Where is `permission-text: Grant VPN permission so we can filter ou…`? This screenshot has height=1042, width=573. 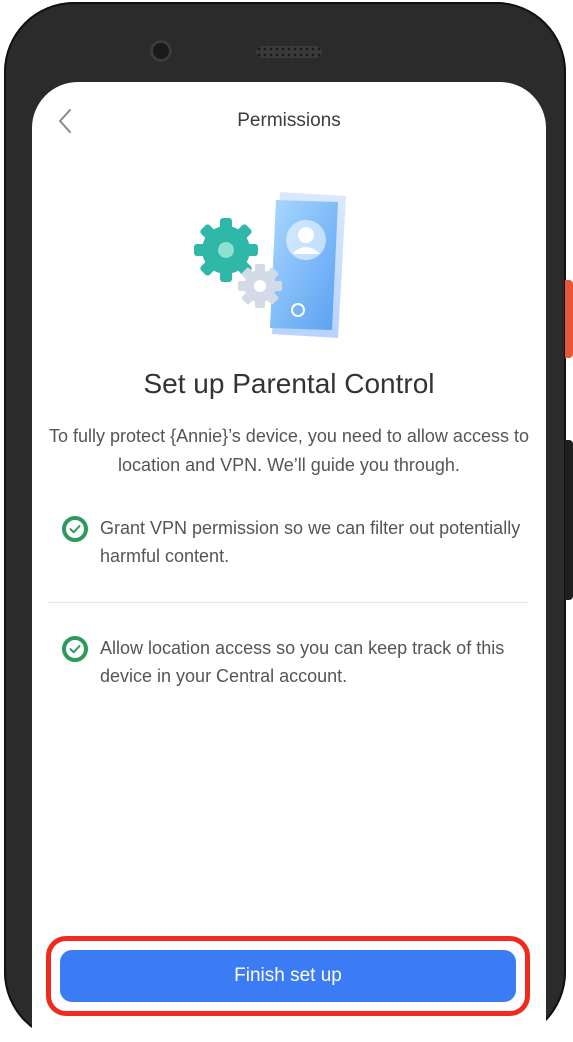
permission-text: Grant VPN permission so we can filter ou… is located at coordinates (310, 542).